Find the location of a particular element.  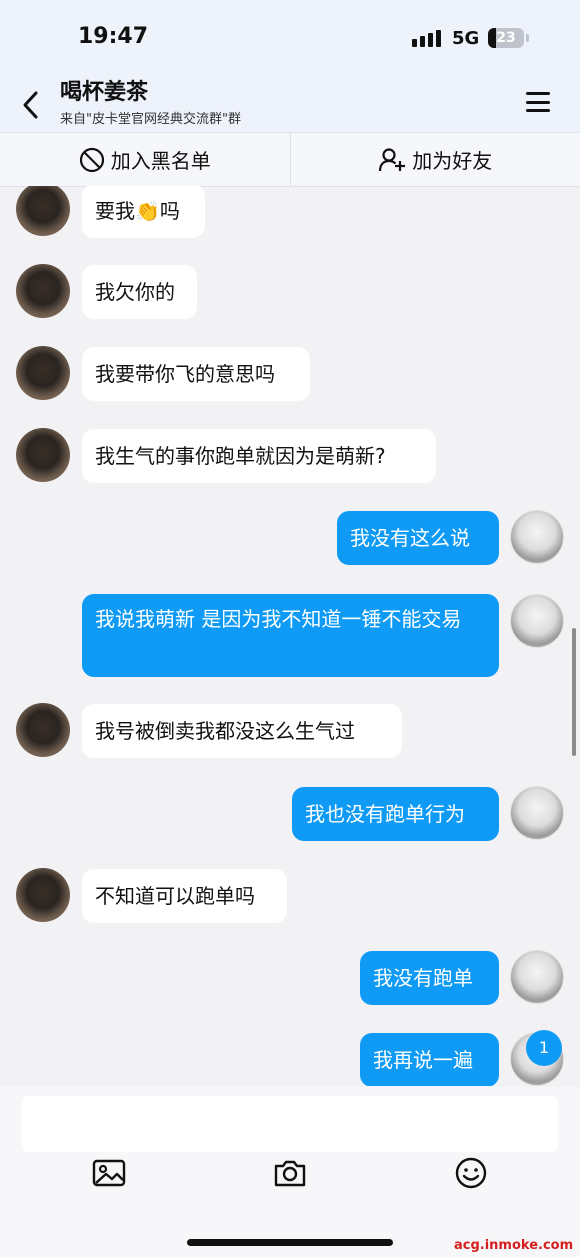

home-indicator is located at coordinates (290, 1242).